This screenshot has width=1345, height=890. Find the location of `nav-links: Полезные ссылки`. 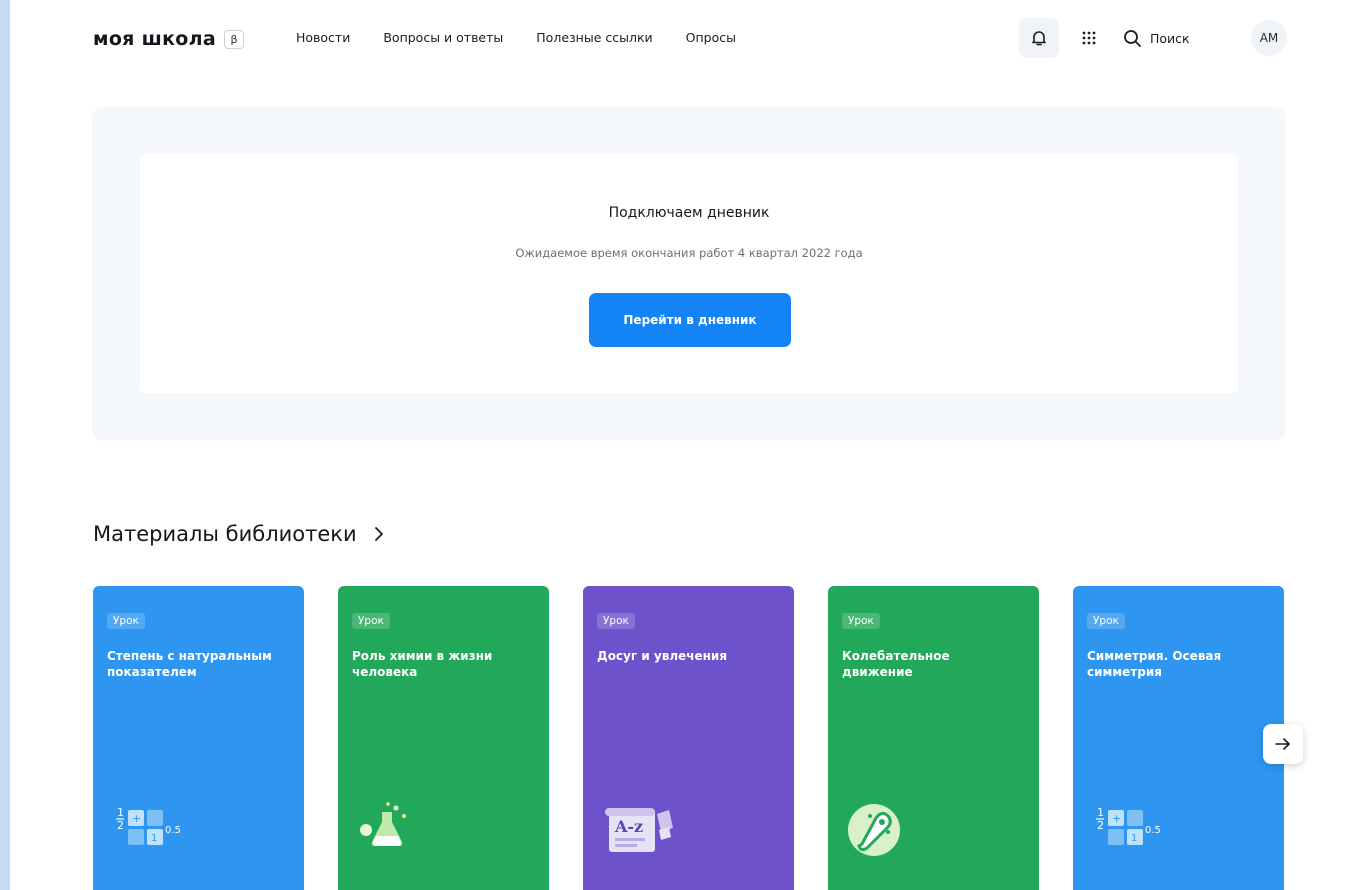

nav-links: Полезные ссылки is located at coordinates (594, 37).